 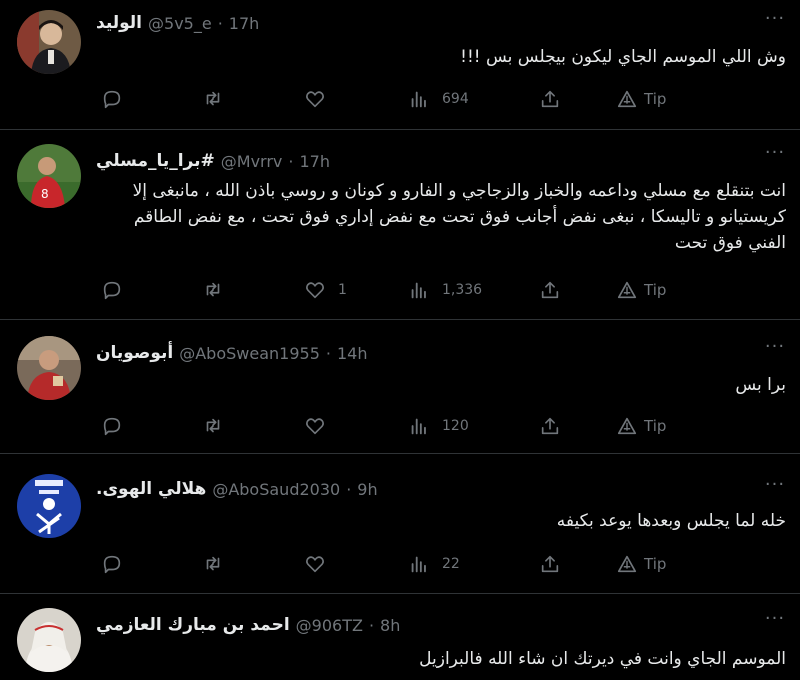 What do you see at coordinates (671, 521) in the screenshot?
I see `tweet-text: خله لما يجلس وبعدها يوعد بكيفه` at bounding box center [671, 521].